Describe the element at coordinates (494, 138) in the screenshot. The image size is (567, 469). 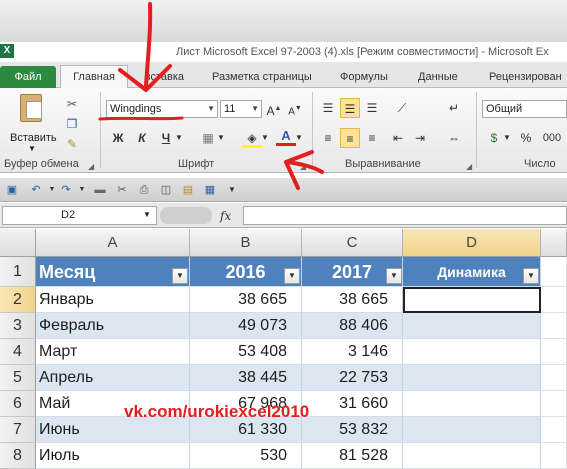
I see `currency-icon: $` at that location.